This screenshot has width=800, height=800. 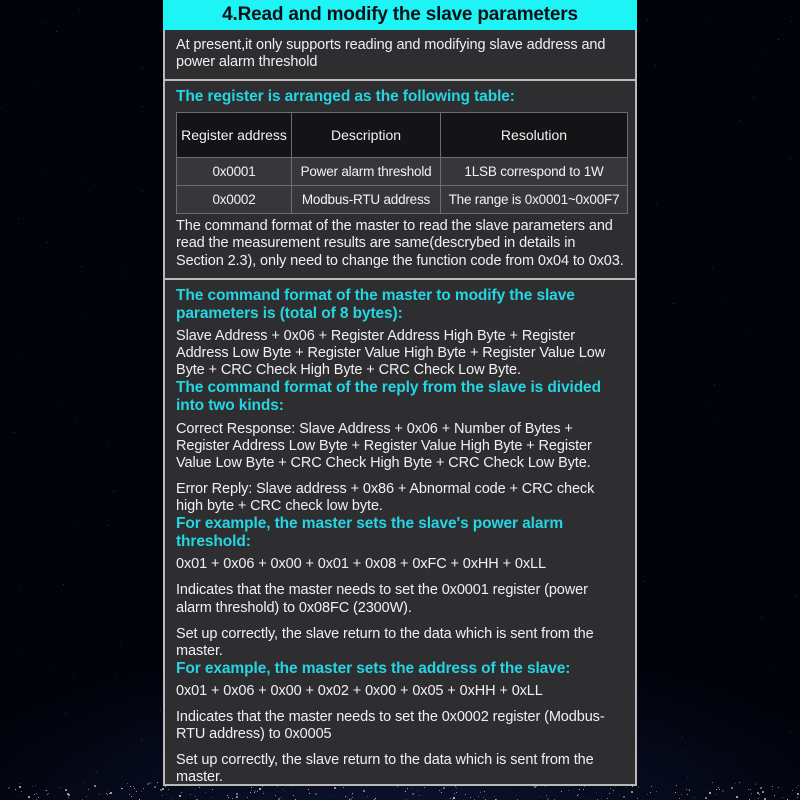 I want to click on section-title-bar: 4.Read and modify the slave parameters, so click(x=400, y=15).